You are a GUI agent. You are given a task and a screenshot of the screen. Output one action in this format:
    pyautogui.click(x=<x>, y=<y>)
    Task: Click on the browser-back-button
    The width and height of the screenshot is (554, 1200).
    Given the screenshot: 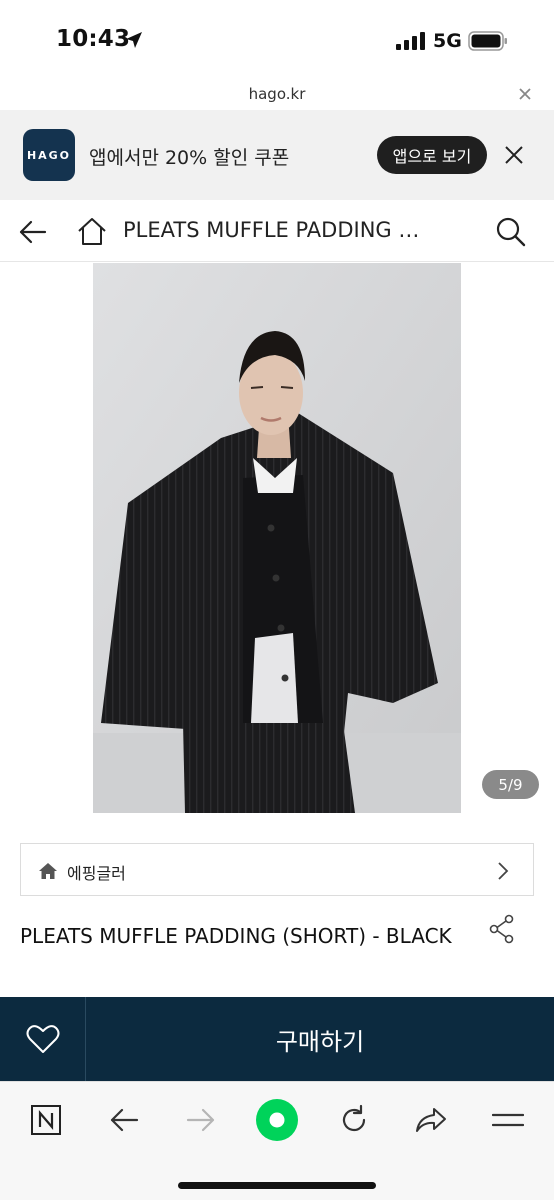 What is the action you would take?
    pyautogui.click(x=124, y=1120)
    